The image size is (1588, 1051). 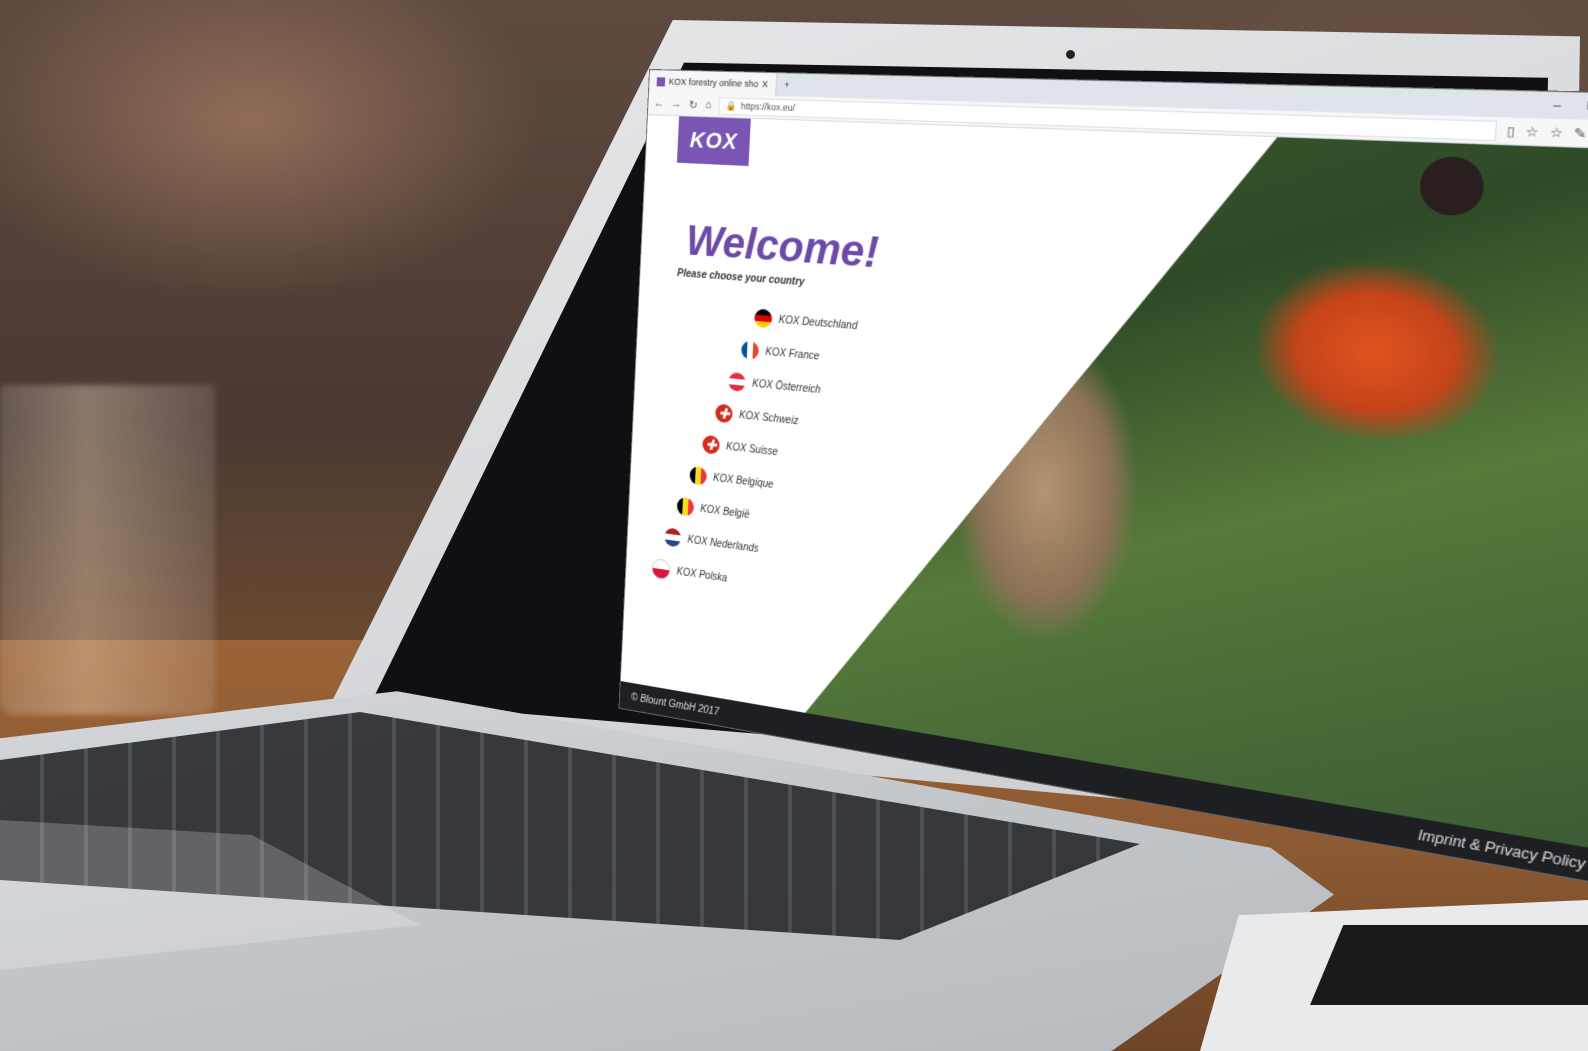 What do you see at coordinates (731, 479) in the screenshot?
I see `country-link-be-fr: KOX Belgique` at bounding box center [731, 479].